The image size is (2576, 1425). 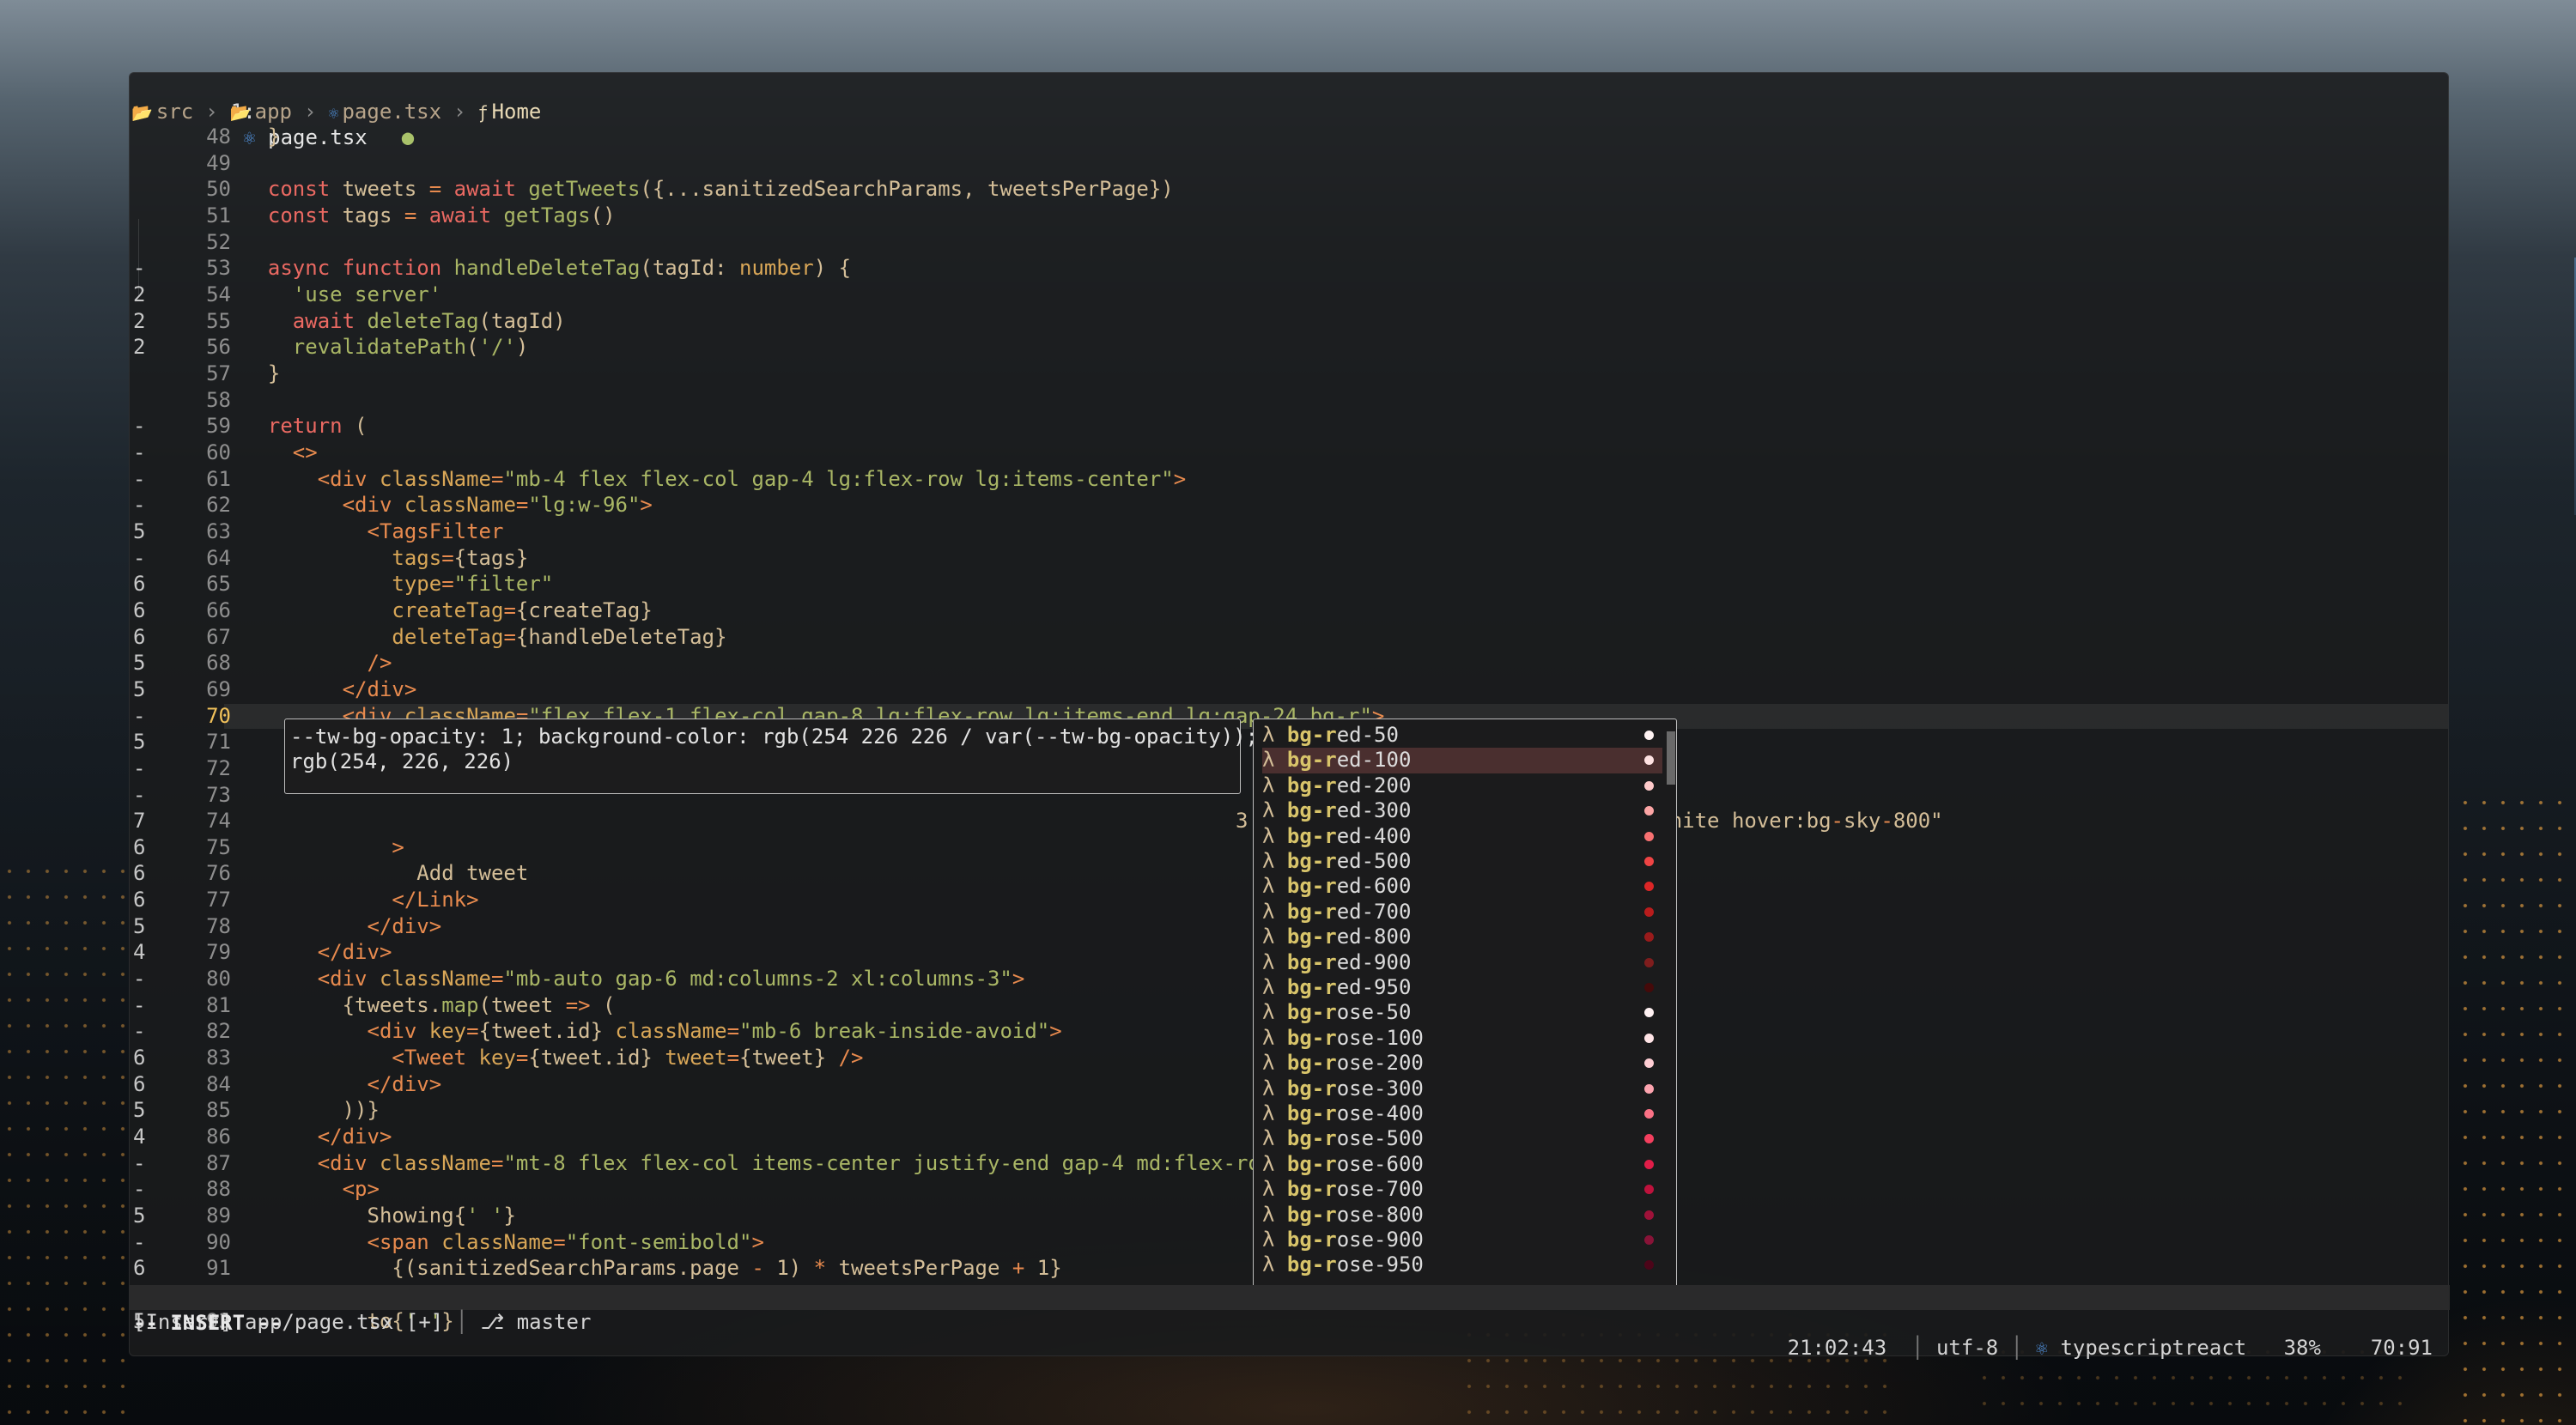 What do you see at coordinates (391, 112) in the screenshot?
I see `breadcrumb-item: page.tsx` at bounding box center [391, 112].